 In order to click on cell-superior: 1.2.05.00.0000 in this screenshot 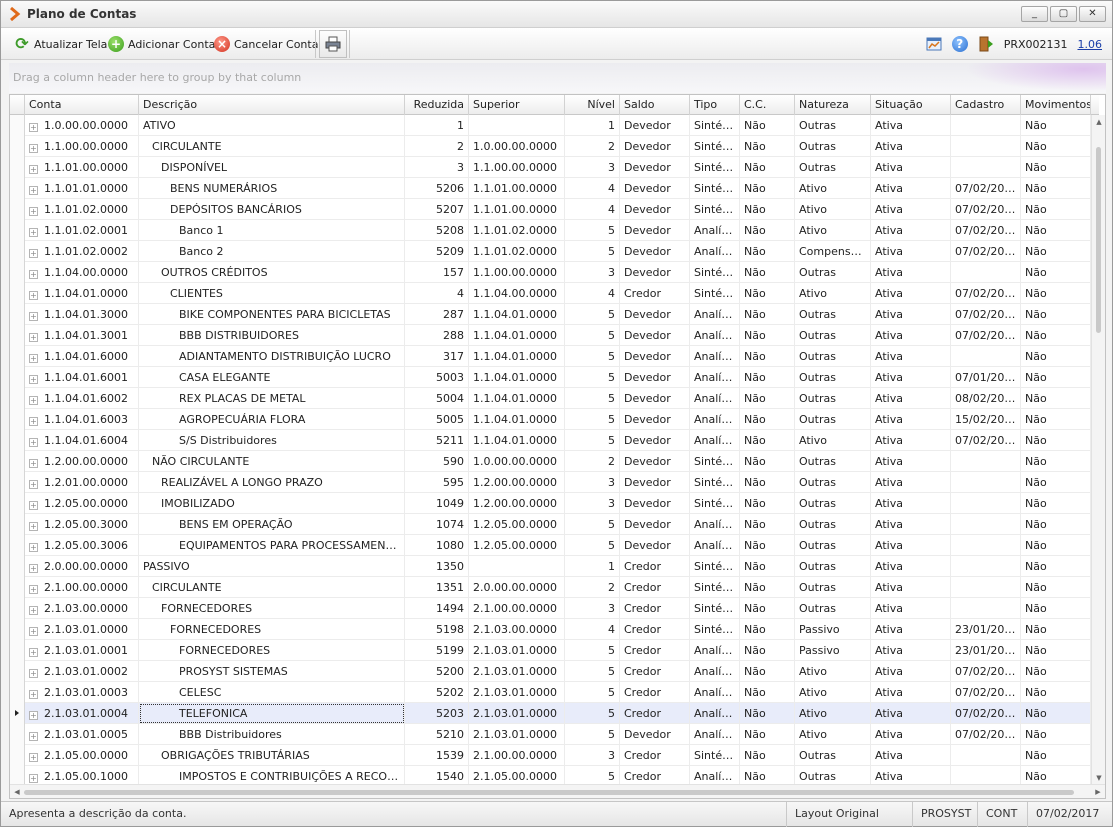, I will do `click(517, 524)`.